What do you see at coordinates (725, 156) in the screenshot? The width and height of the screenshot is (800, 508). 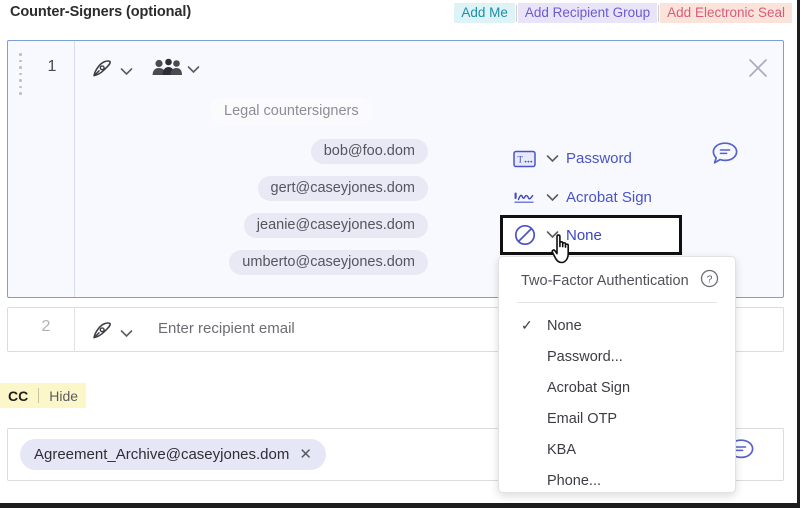 I see `comment-icon` at bounding box center [725, 156].